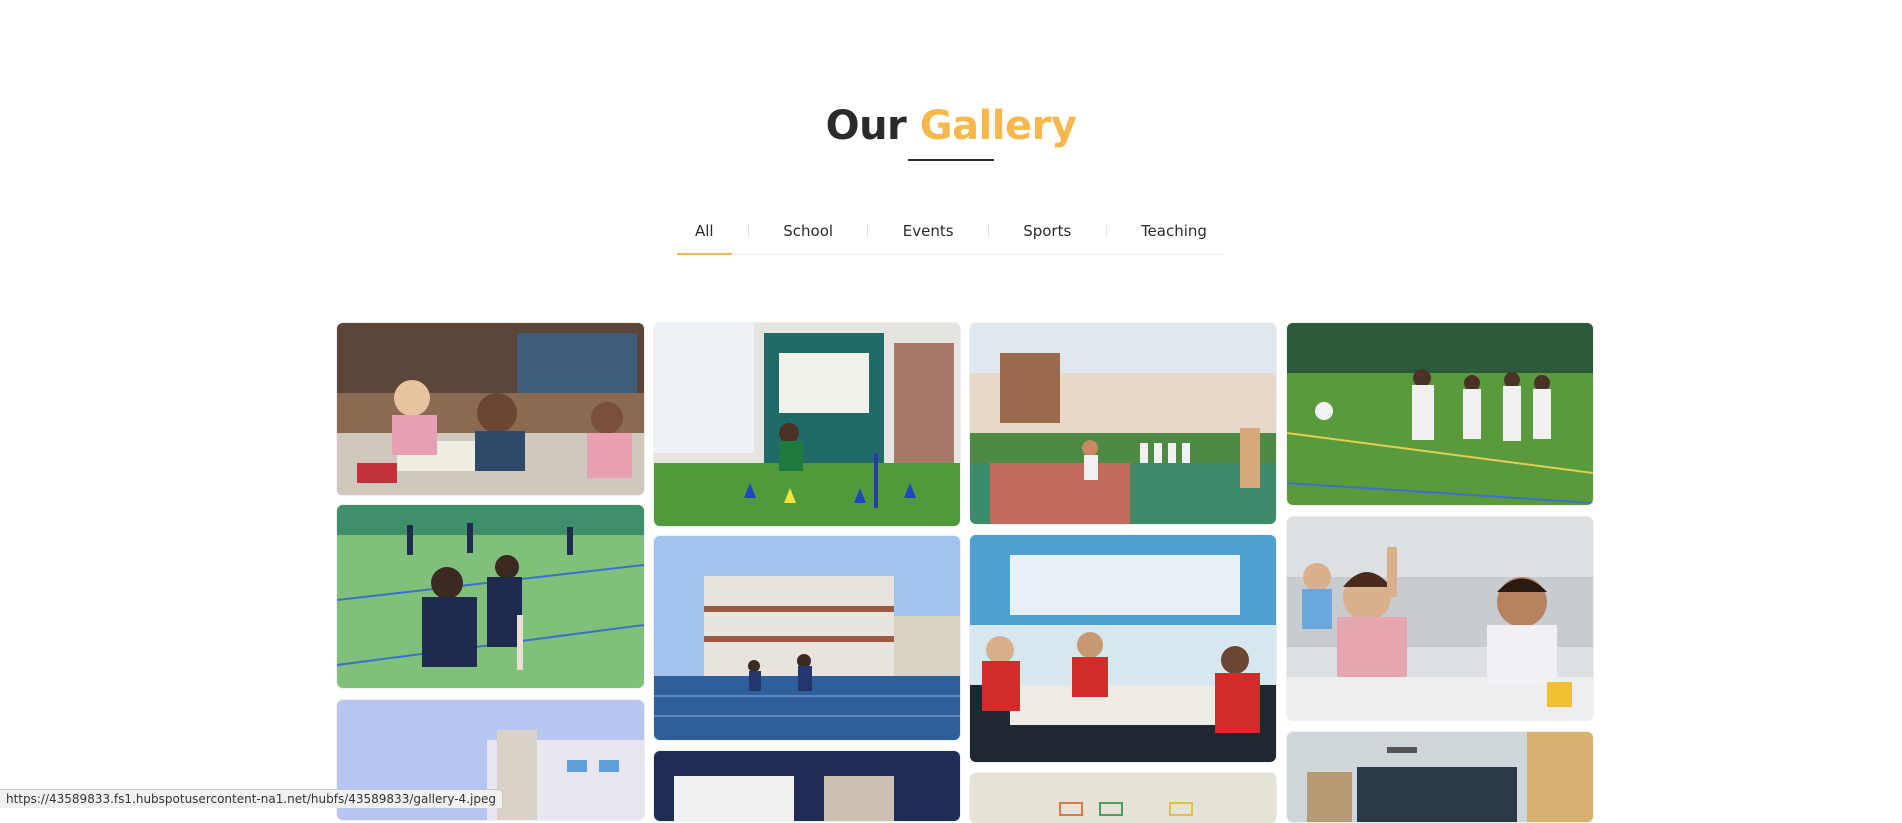  Describe the element at coordinates (1123, 648) in the screenshot. I see `gallery-image-classroom-red-uniforms` at that location.